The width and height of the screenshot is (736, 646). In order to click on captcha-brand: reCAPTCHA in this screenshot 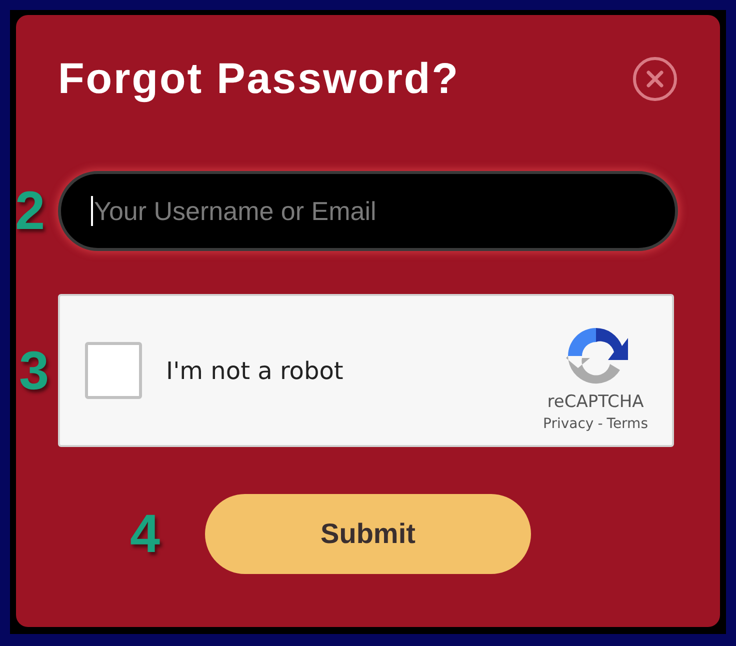, I will do `click(595, 402)`.